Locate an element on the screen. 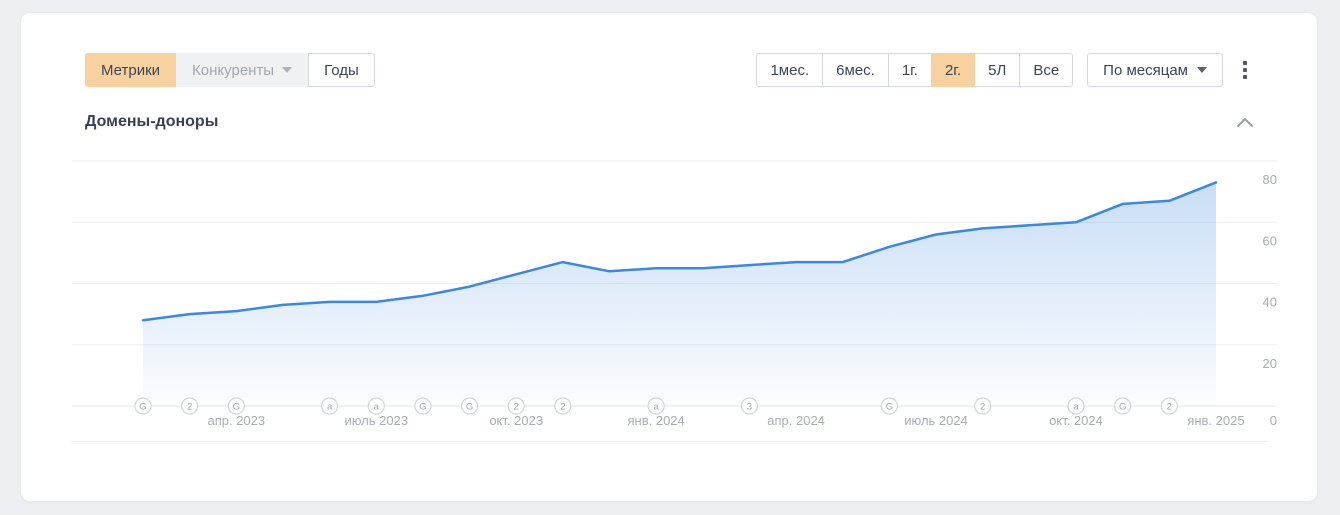  x-axis-tick-label: апр. 2024 is located at coordinates (796, 420).